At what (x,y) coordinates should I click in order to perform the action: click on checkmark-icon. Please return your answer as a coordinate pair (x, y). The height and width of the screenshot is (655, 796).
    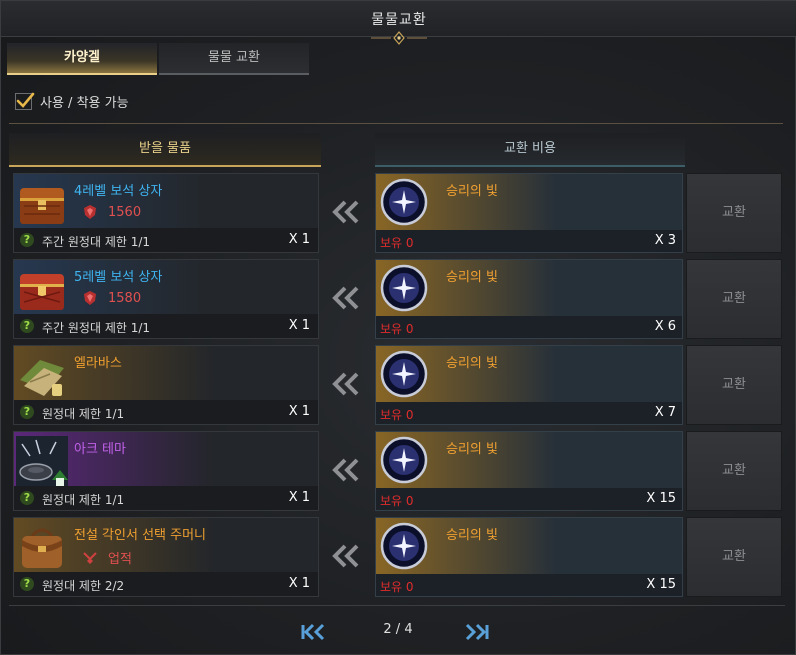
    Looking at the image, I should click on (25, 100).